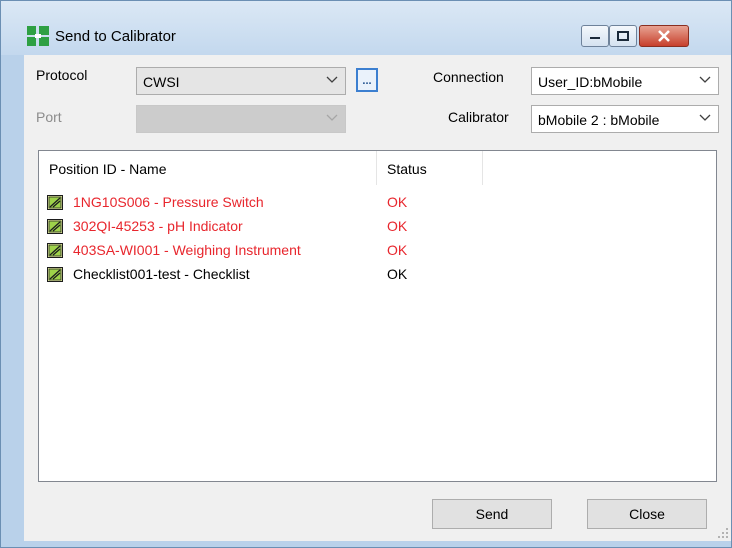 Image resolution: width=732 pixels, height=548 pixels. What do you see at coordinates (590, 82) in the screenshot?
I see `connection-value: User_ID:bMobile` at bounding box center [590, 82].